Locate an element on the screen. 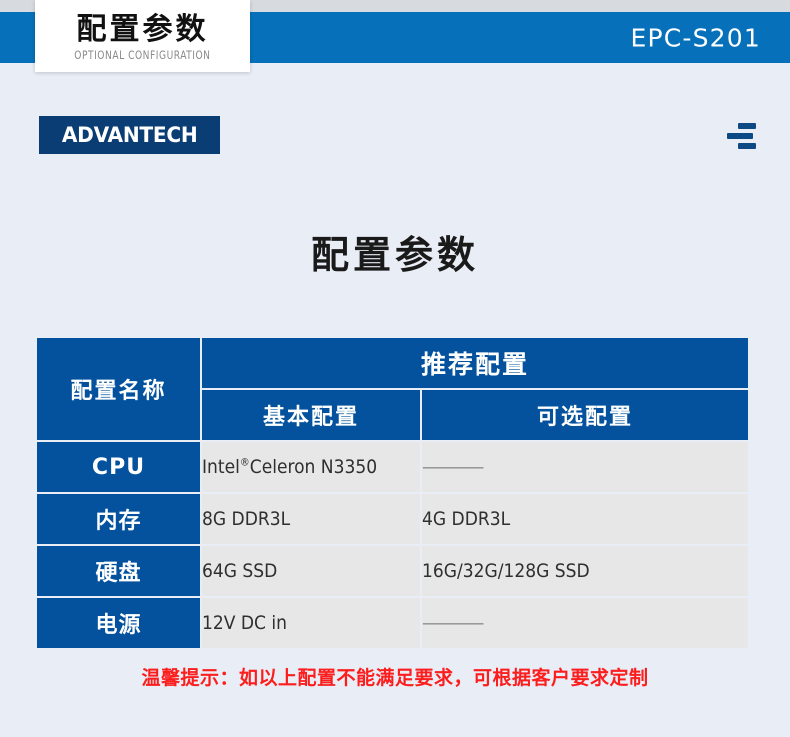  row-label-power: 电源 is located at coordinates (118, 623).